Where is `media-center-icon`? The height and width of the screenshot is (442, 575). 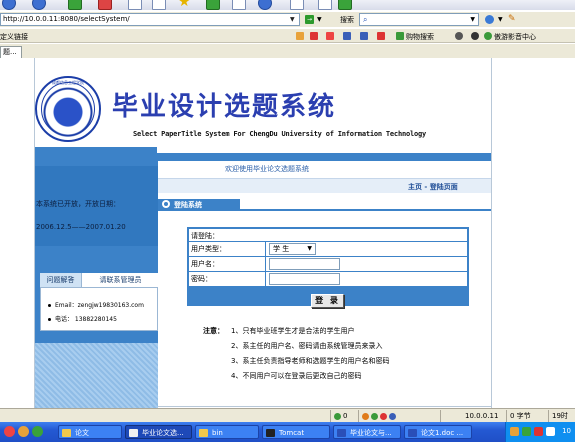 media-center-icon is located at coordinates (488, 36).